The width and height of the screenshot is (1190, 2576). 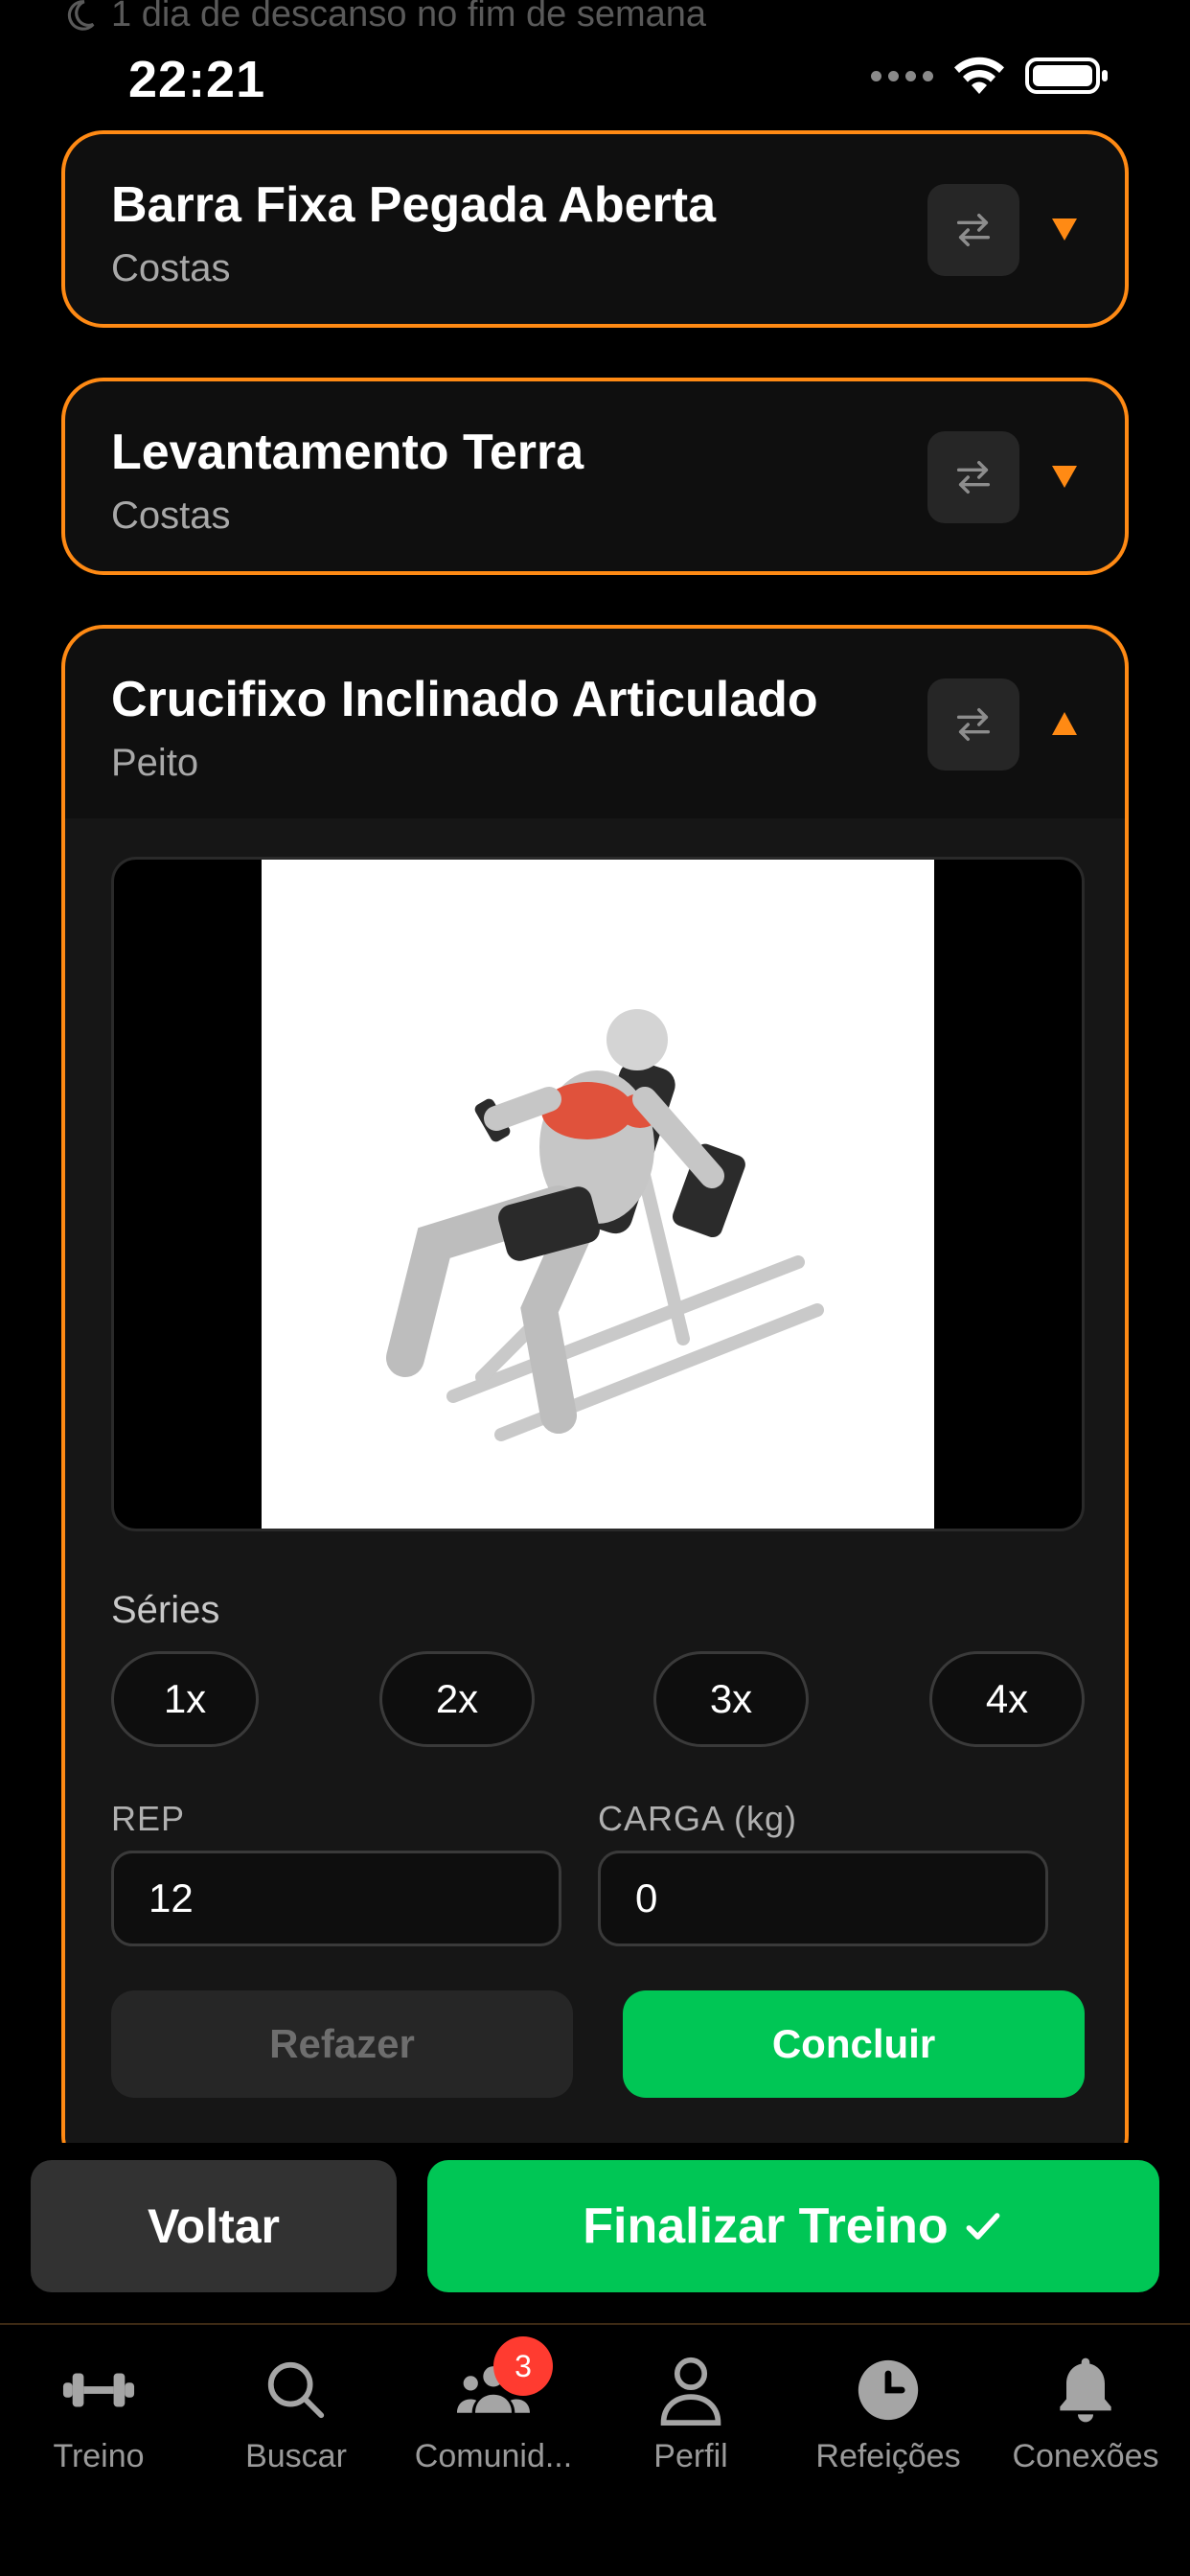 I want to click on series-label: Séries, so click(x=166, y=1610).